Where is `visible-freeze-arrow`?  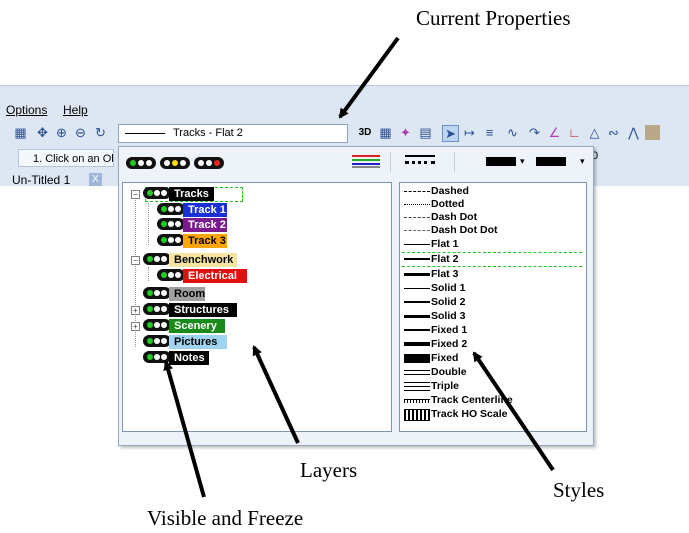 visible-freeze-arrow is located at coordinates (184, 429).